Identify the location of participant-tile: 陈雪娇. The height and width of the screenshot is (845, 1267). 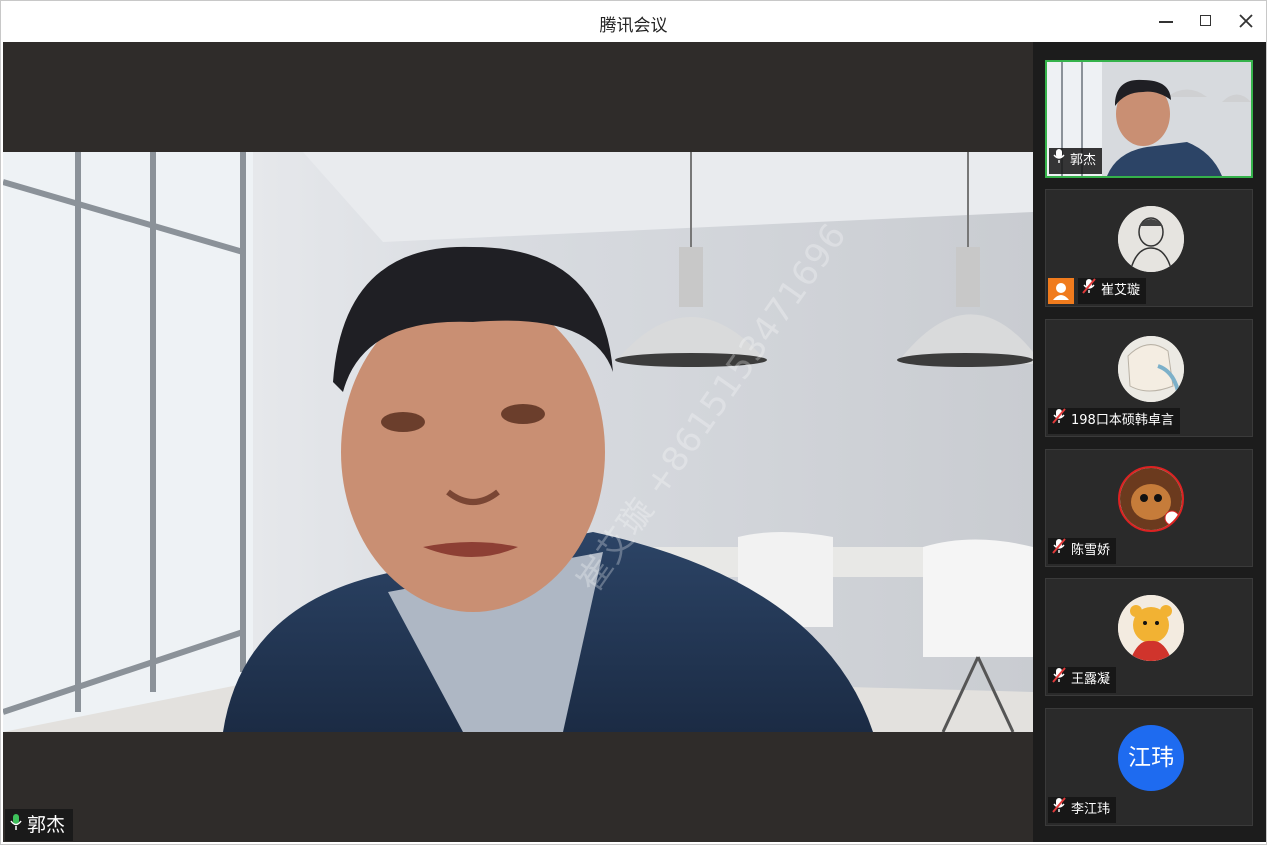
(1149, 508).